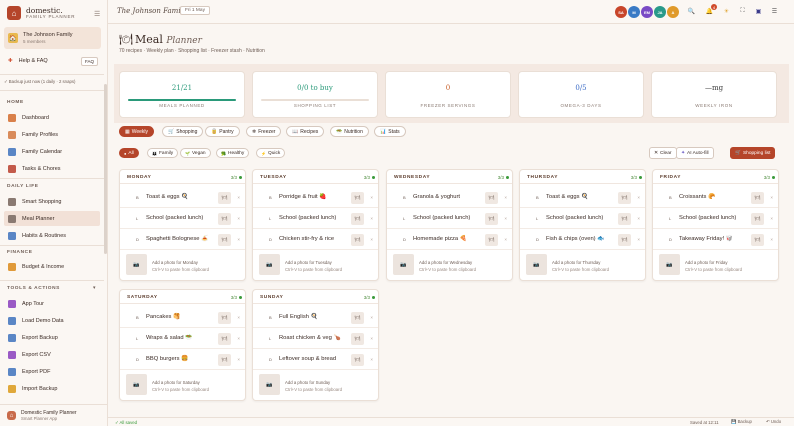 The image size is (794, 426). Describe the element at coordinates (634, 12) in the screenshot. I see `avatar: M` at that location.